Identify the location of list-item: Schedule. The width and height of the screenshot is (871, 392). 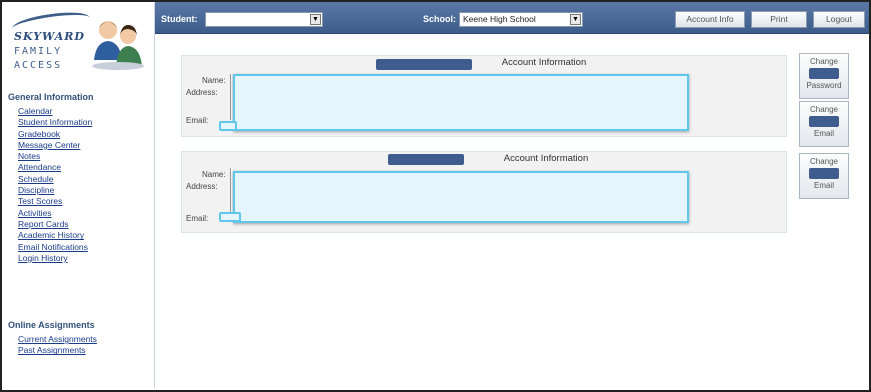
(55, 179).